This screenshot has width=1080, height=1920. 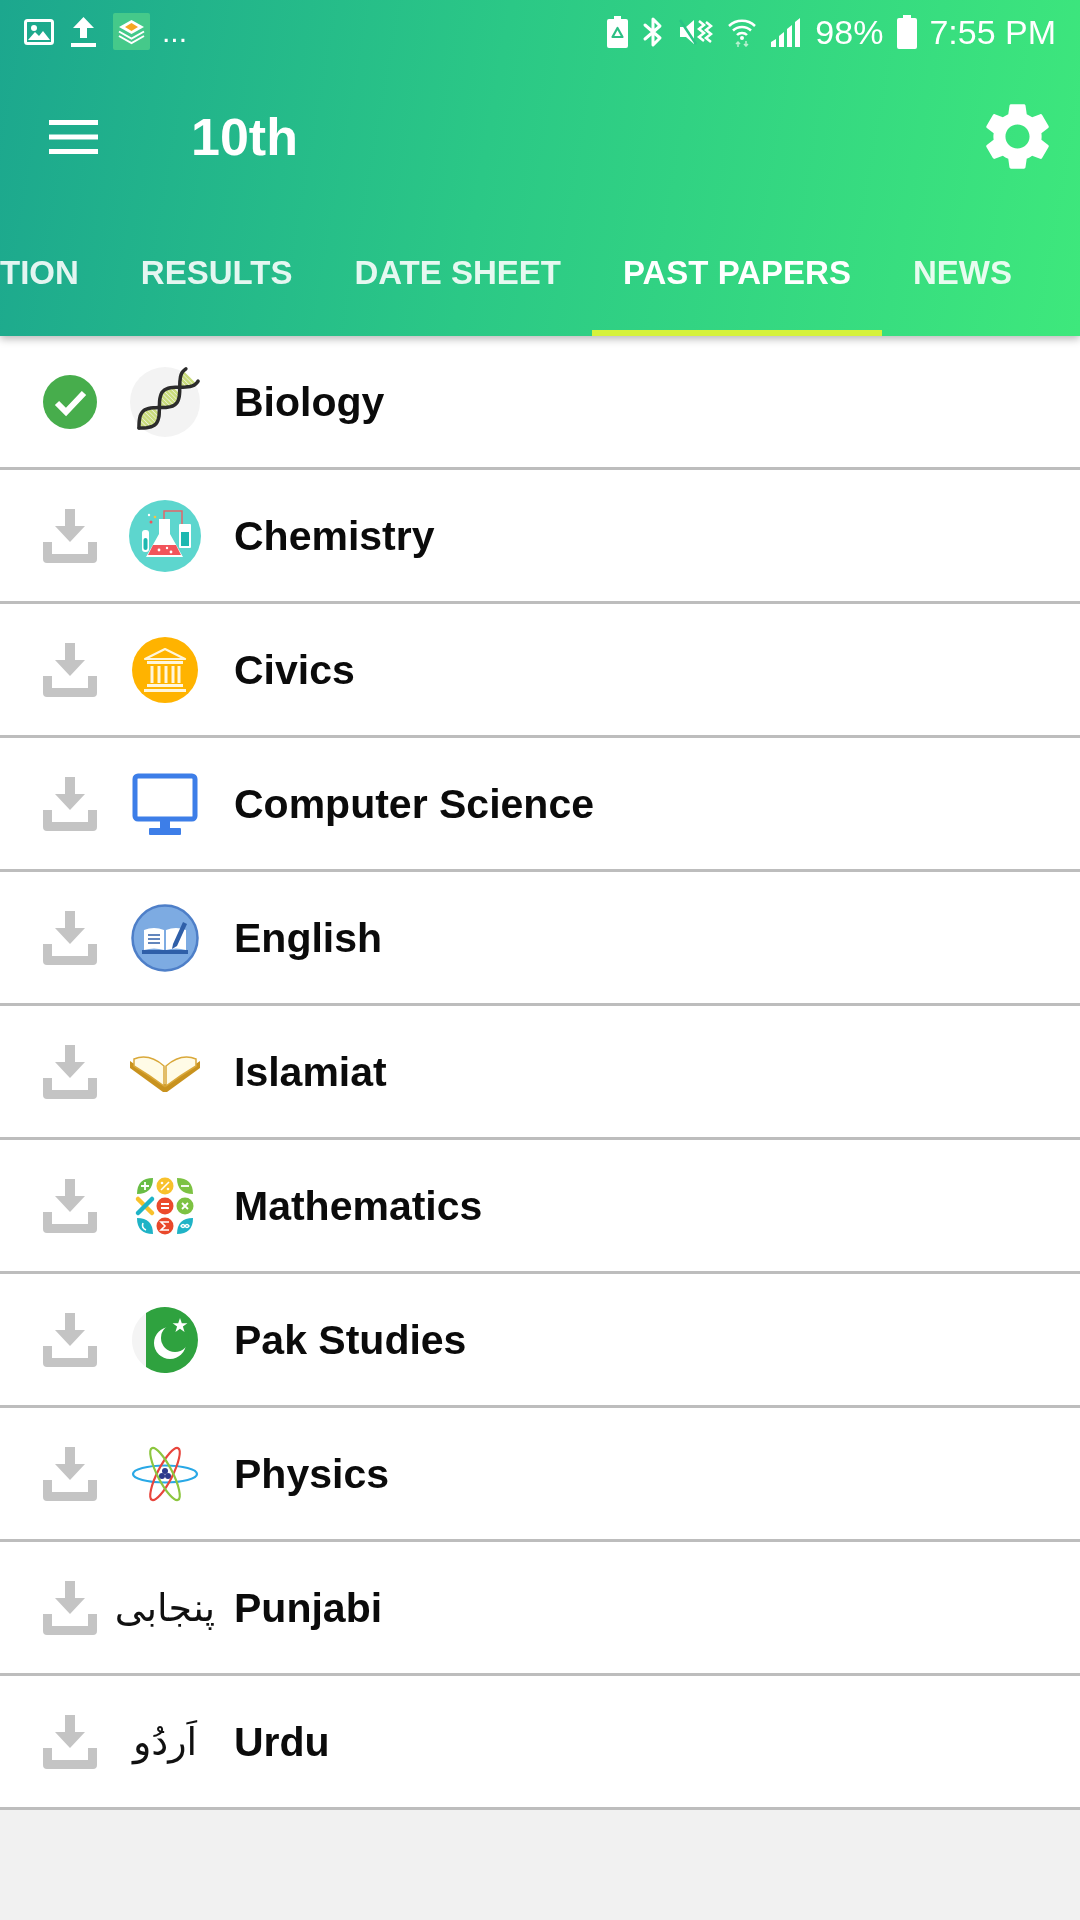 I want to click on book-pen-icon, so click(x=165, y=937).